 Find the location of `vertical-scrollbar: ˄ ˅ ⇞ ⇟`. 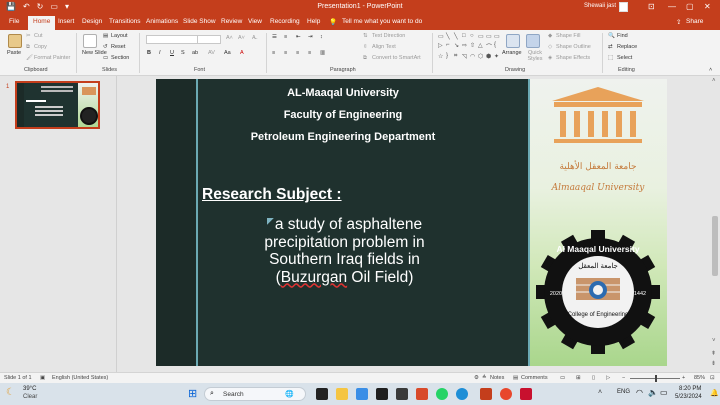

vertical-scrollbar: ˄ ˅ ⇞ ⇟ is located at coordinates (715, 224).